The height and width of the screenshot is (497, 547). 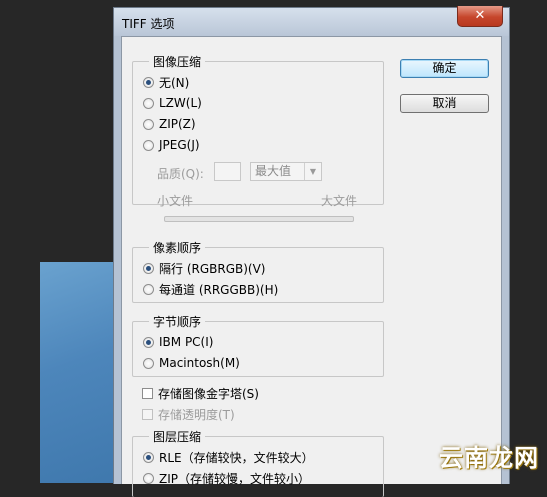 What do you see at coordinates (226, 478) in the screenshot?
I see `layer-compression-zip-option: ZIP（存储较慢，文件较小）` at bounding box center [226, 478].